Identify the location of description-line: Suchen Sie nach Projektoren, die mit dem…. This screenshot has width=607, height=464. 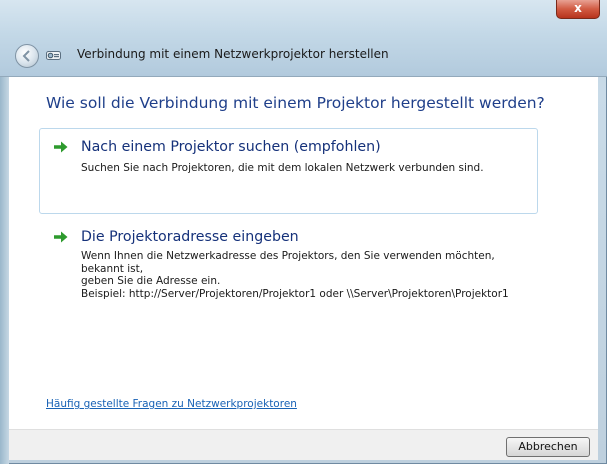
(282, 168).